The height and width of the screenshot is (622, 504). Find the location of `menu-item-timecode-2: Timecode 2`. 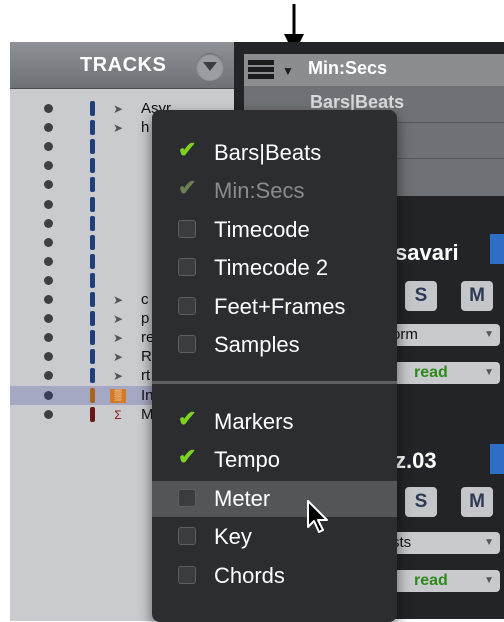

menu-item-timecode-2: Timecode 2 is located at coordinates (274, 268).